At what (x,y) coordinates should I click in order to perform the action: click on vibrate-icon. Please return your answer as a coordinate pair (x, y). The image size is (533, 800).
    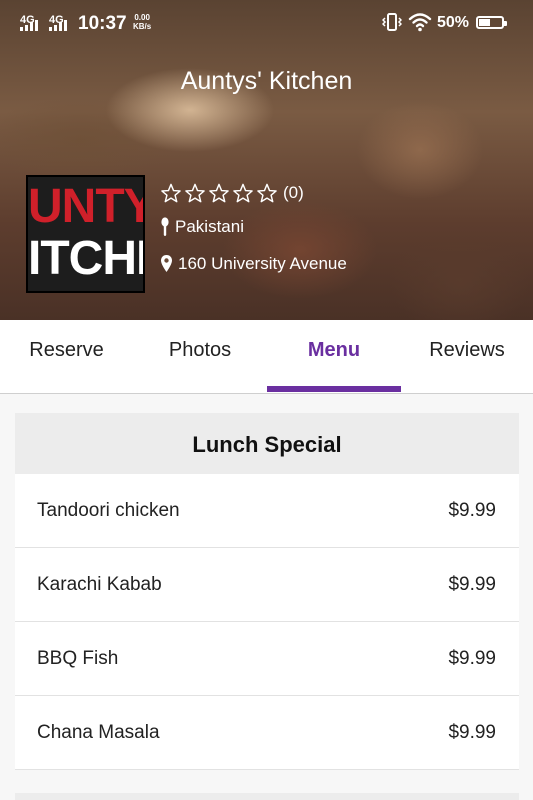
    Looking at the image, I should click on (392, 22).